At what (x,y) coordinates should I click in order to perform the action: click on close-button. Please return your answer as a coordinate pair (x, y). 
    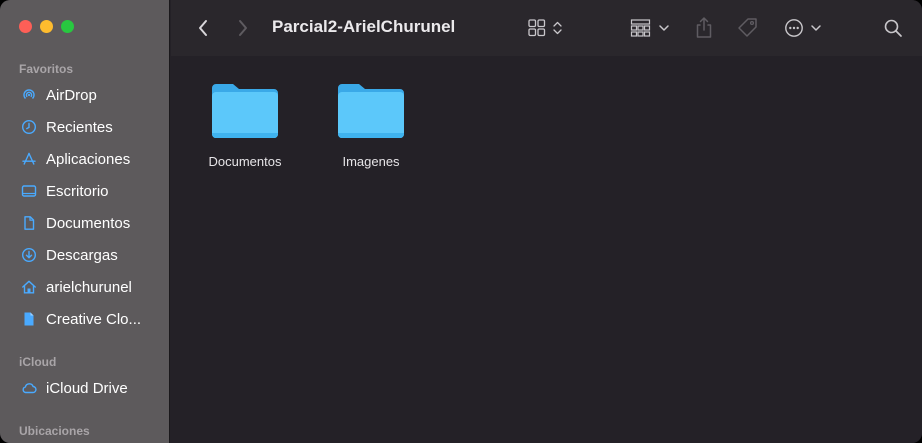
    Looking at the image, I should click on (25, 26).